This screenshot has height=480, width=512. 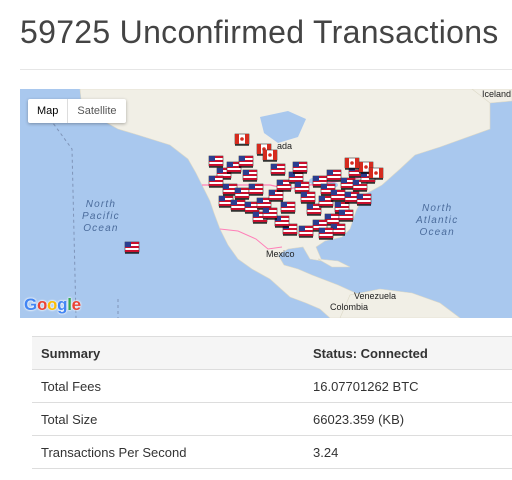 What do you see at coordinates (168, 386) in the screenshot?
I see `total-fees-label: Total Fees` at bounding box center [168, 386].